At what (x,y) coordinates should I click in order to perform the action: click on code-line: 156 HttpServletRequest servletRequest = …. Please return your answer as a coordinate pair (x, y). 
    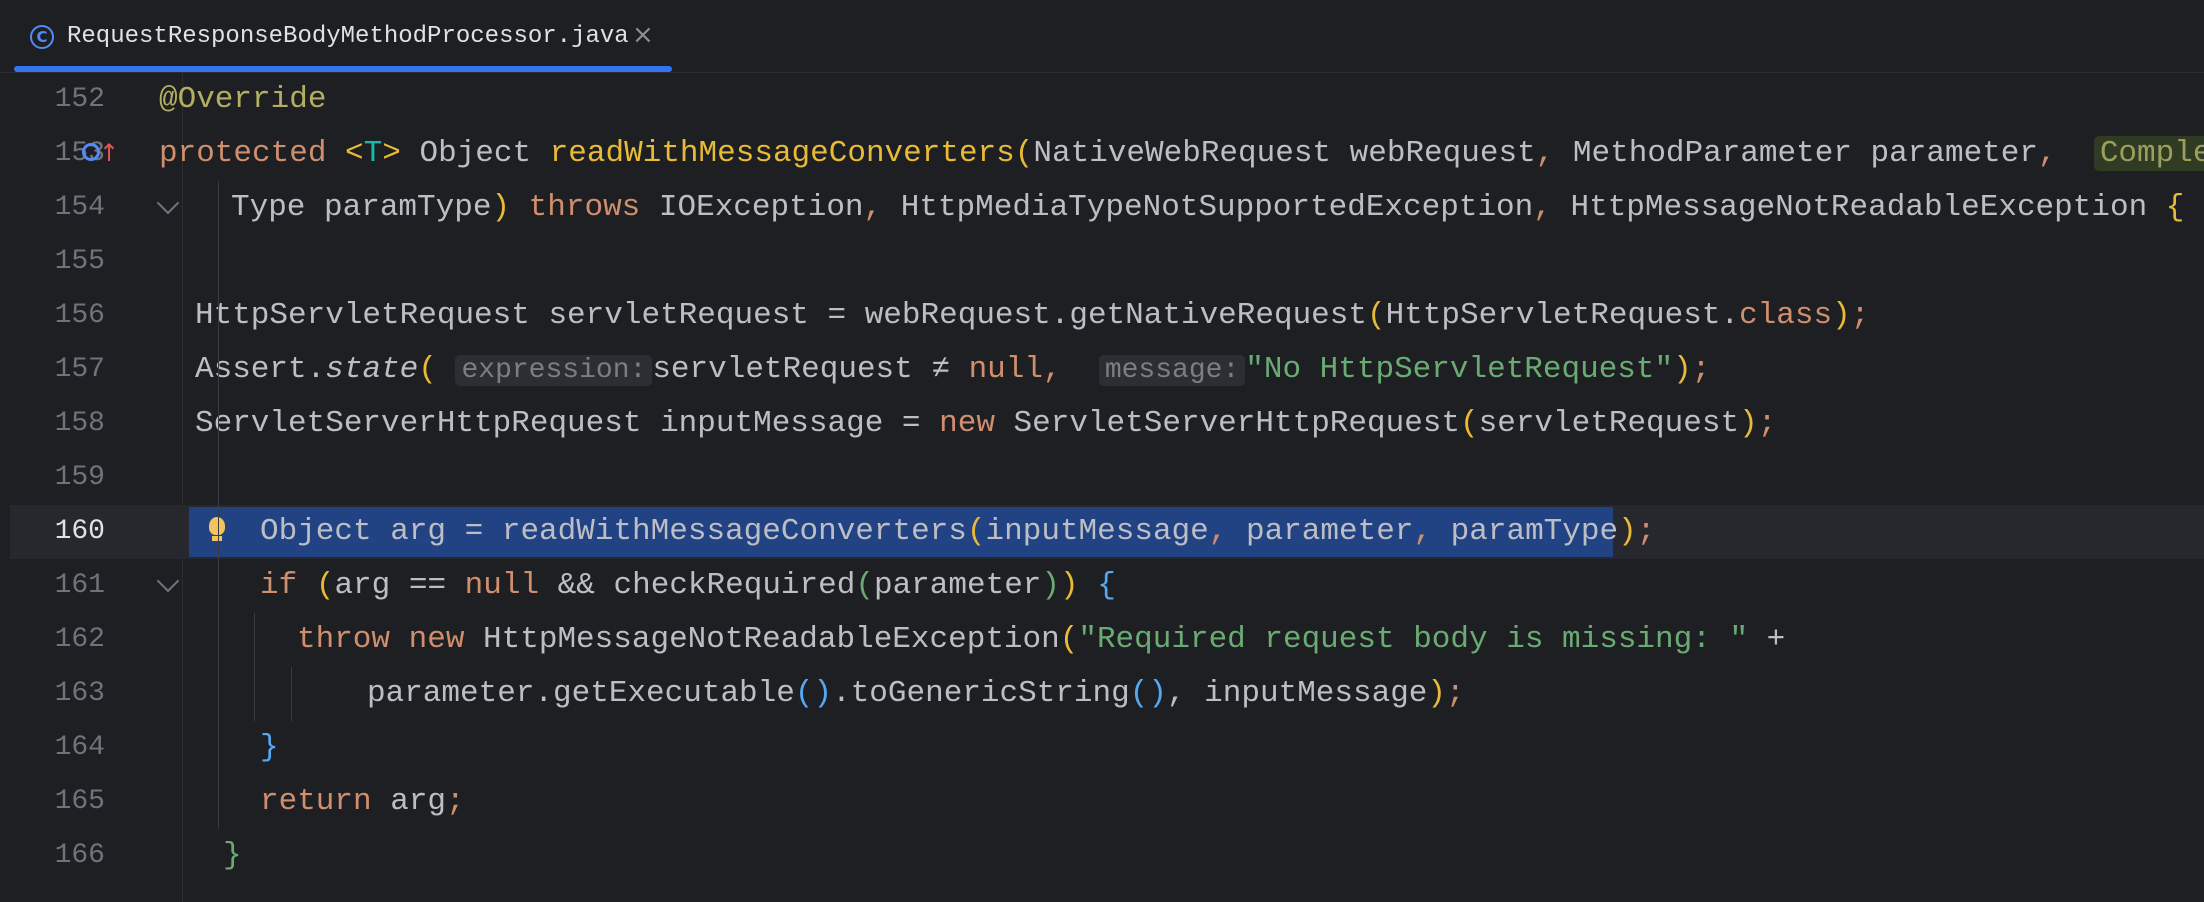
    Looking at the image, I should click on (1107, 316).